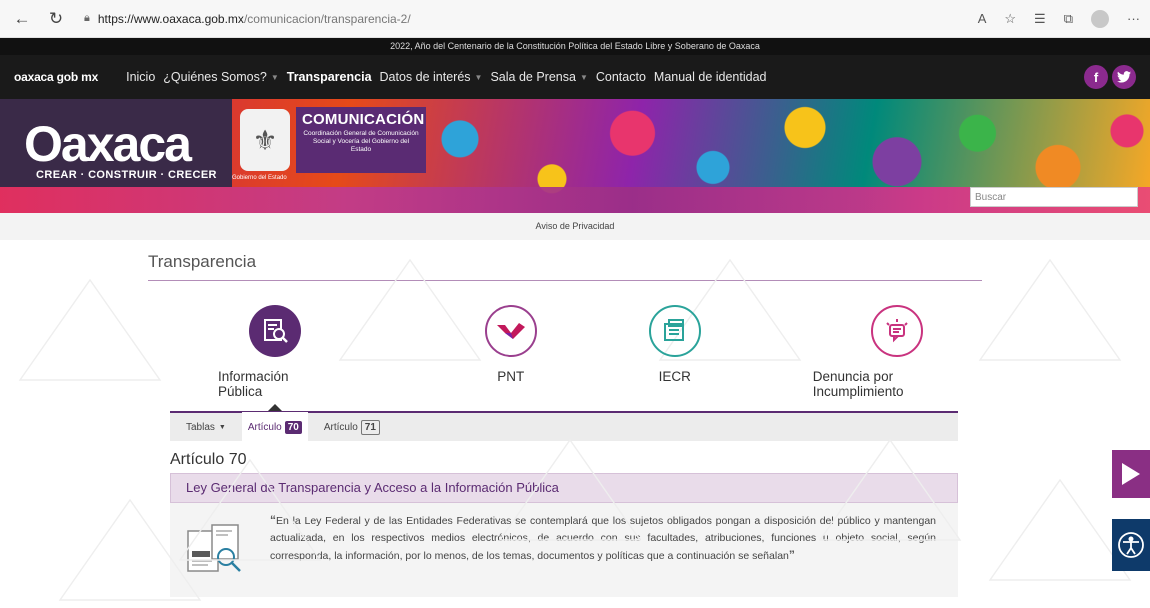 The width and height of the screenshot is (1150, 608). Describe the element at coordinates (170, 18) in the screenshot. I see `url-host: https://www.oaxaca.gob.mx` at that location.